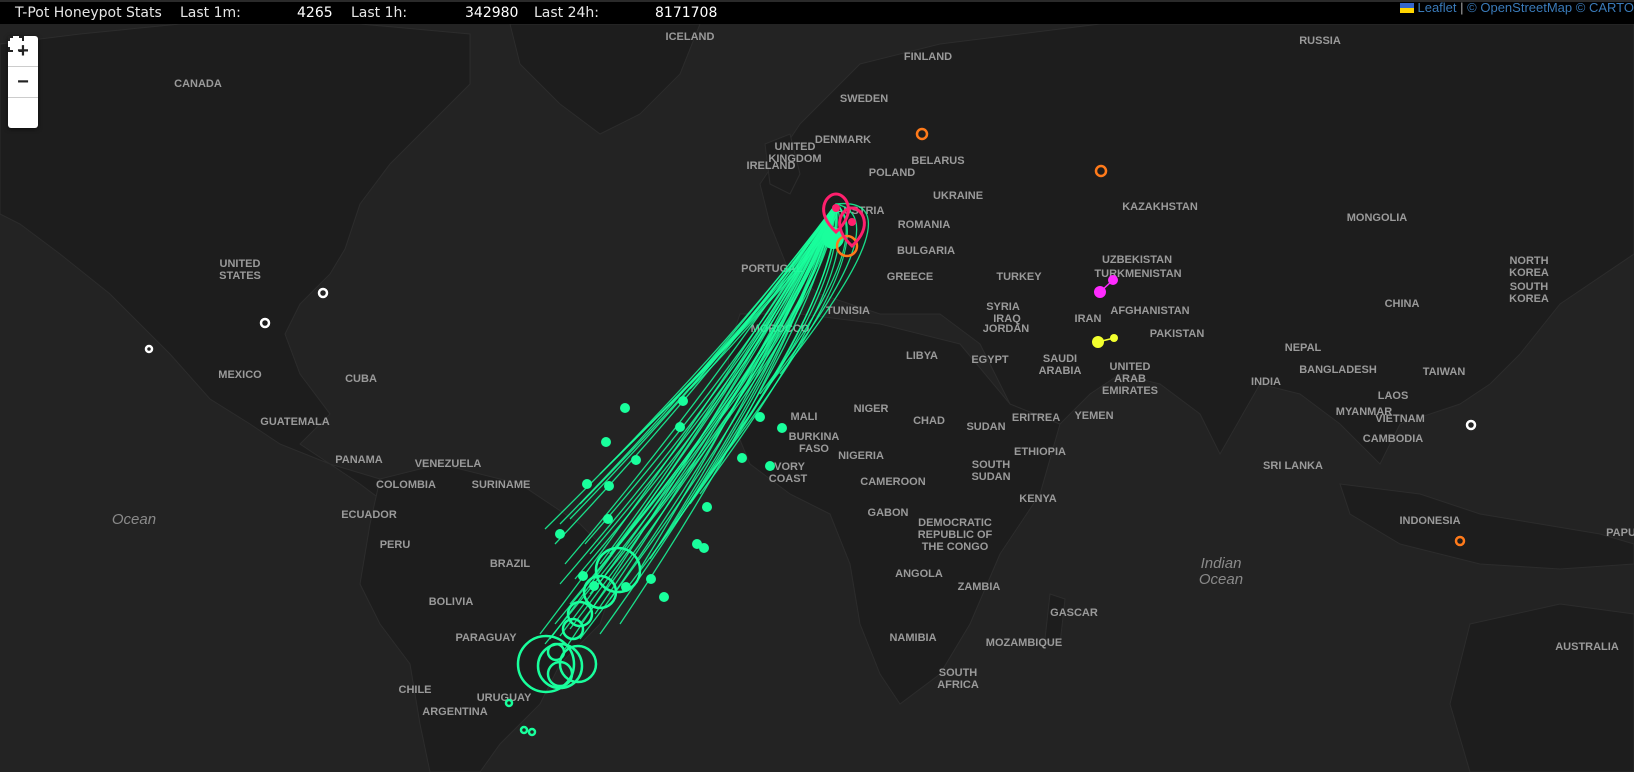 This screenshot has width=1634, height=772. What do you see at coordinates (848, 311) in the screenshot?
I see `country-label: TUNISIA` at bounding box center [848, 311].